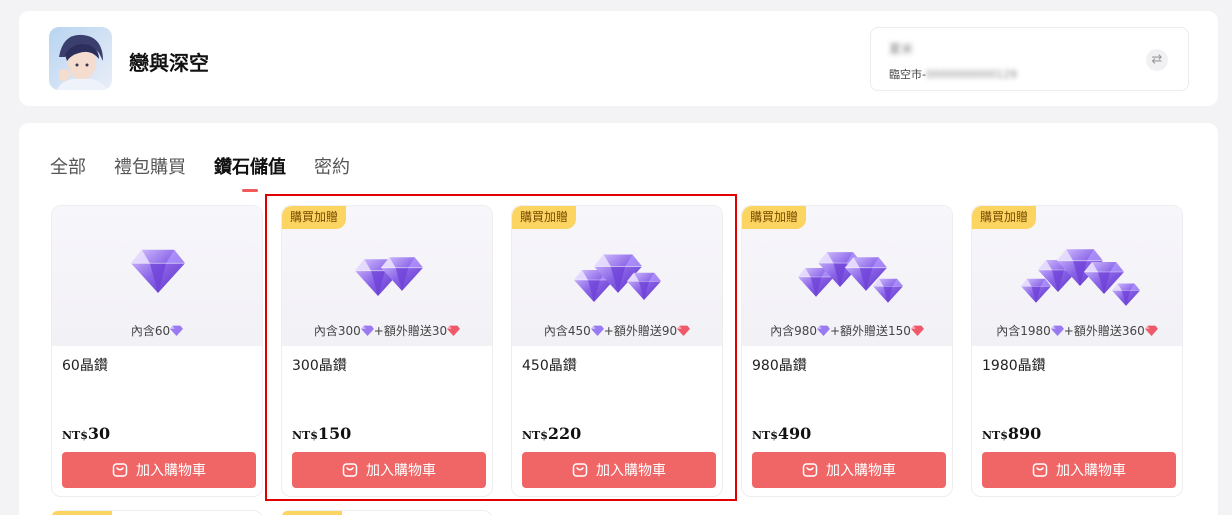 The height and width of the screenshot is (515, 1232). Describe the element at coordinates (337, 331) in the screenshot. I see `contains-amount: 內含300` at that location.